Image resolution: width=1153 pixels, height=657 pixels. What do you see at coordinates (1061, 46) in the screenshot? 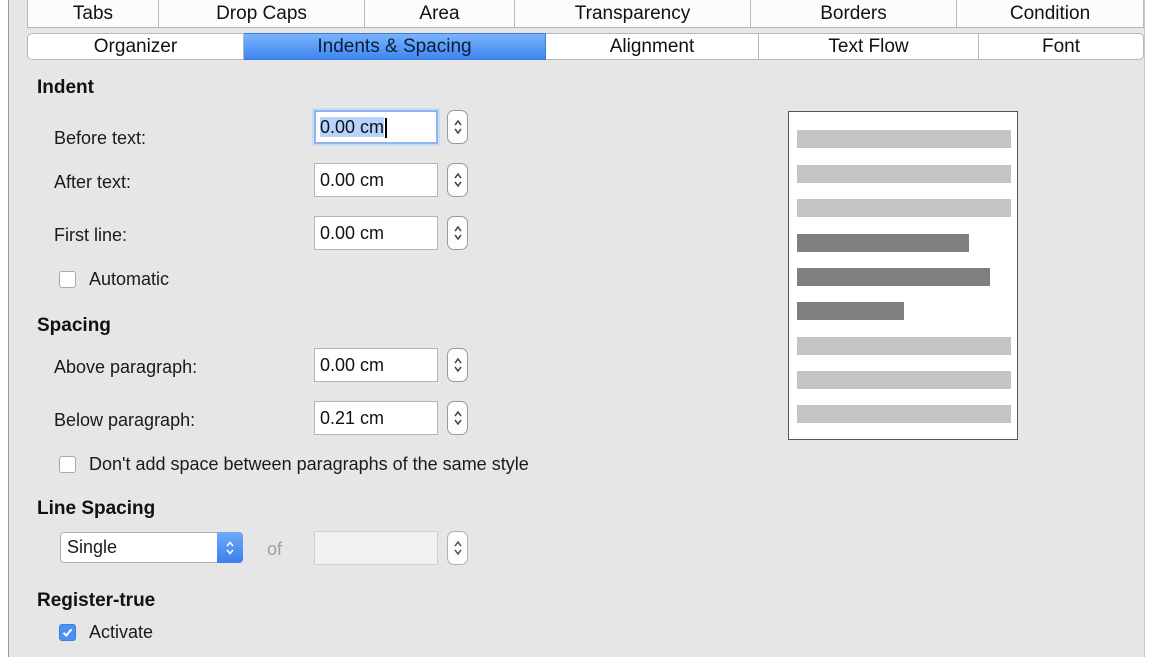
I see `tab-font: Font` at bounding box center [1061, 46].